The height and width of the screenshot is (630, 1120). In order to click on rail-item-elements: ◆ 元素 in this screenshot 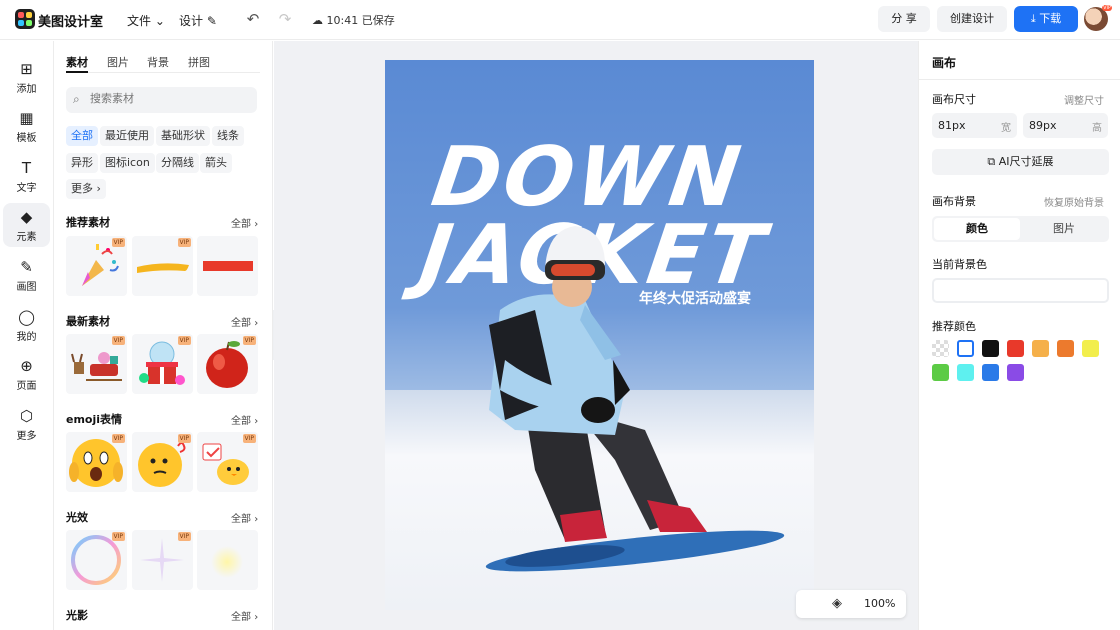, I will do `click(26, 225)`.